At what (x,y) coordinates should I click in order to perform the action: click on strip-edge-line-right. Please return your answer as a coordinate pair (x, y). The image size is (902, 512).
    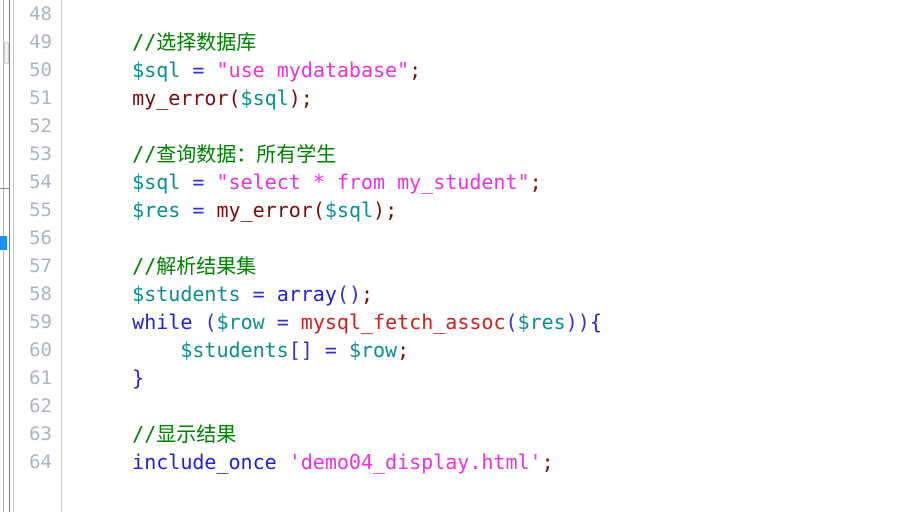
    Looking at the image, I should click on (13, 256).